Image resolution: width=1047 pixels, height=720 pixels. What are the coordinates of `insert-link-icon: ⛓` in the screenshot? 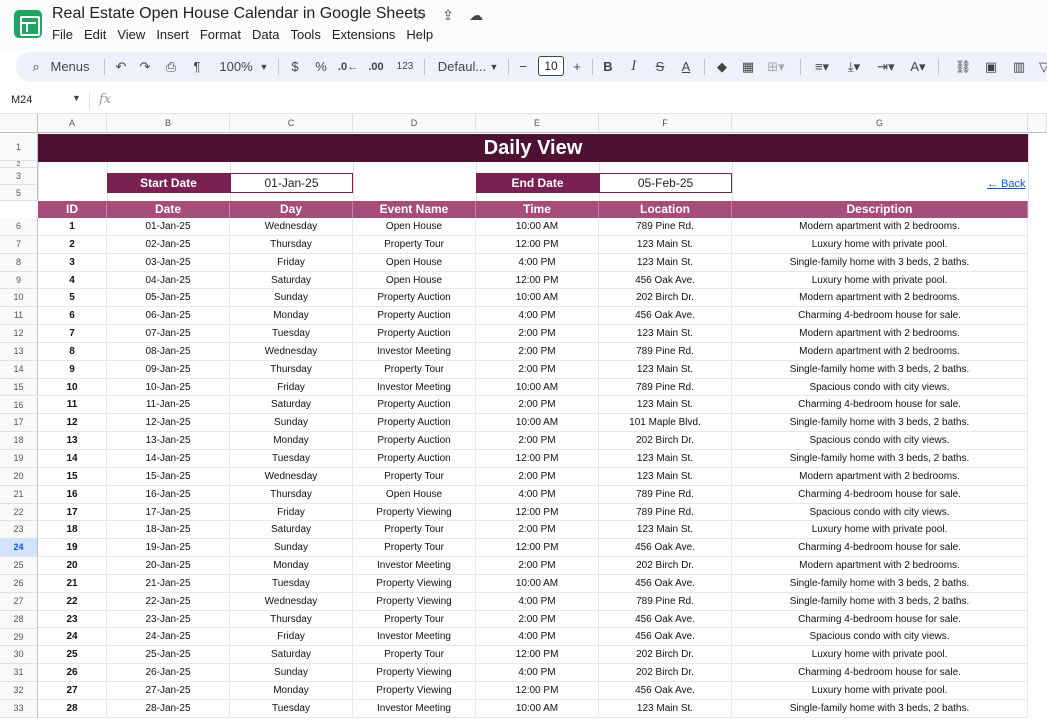 It's located at (963, 67).